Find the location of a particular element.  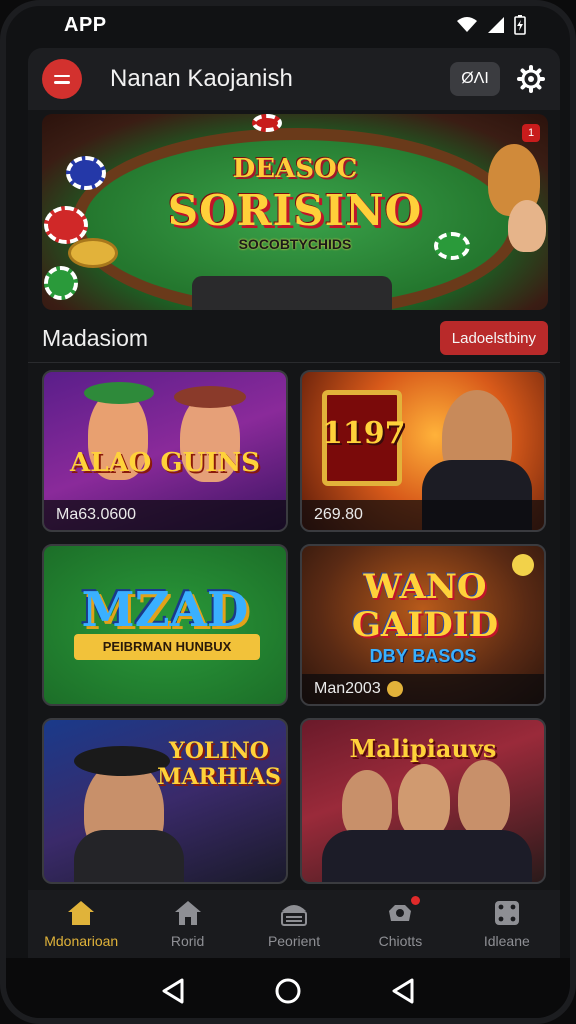

app-title: Nanan Kaojanish is located at coordinates (201, 78).